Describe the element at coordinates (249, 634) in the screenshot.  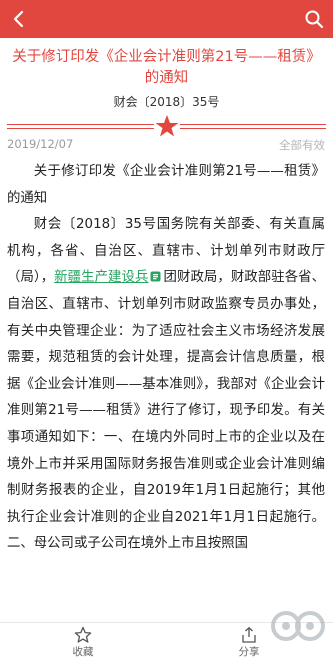
I see `share-icon` at that location.